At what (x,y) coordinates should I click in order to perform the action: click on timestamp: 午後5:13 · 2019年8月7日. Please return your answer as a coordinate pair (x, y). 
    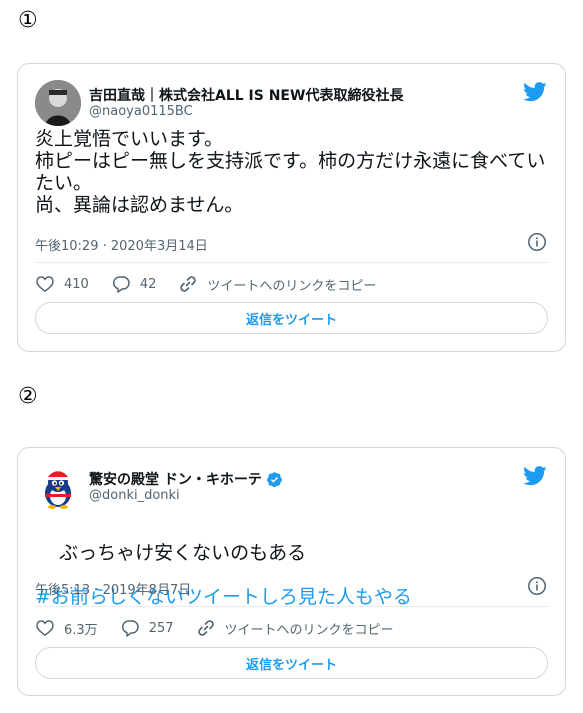
    Looking at the image, I should click on (113, 588).